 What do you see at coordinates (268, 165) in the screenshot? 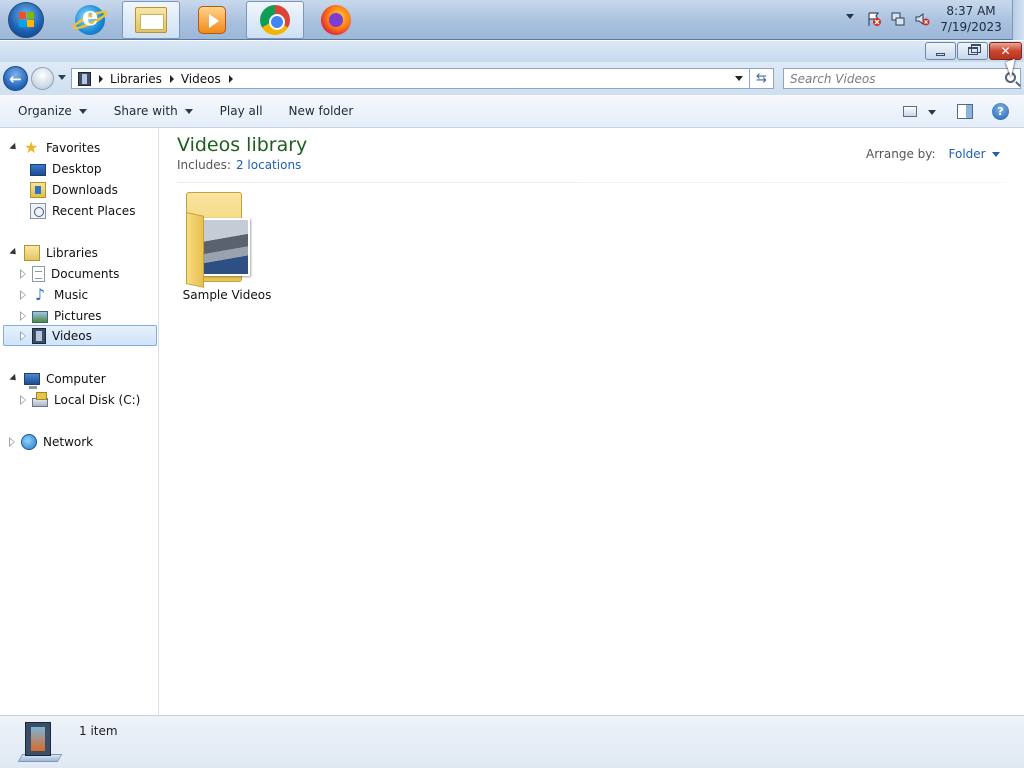
I see `locations-link: 2 locations` at bounding box center [268, 165].